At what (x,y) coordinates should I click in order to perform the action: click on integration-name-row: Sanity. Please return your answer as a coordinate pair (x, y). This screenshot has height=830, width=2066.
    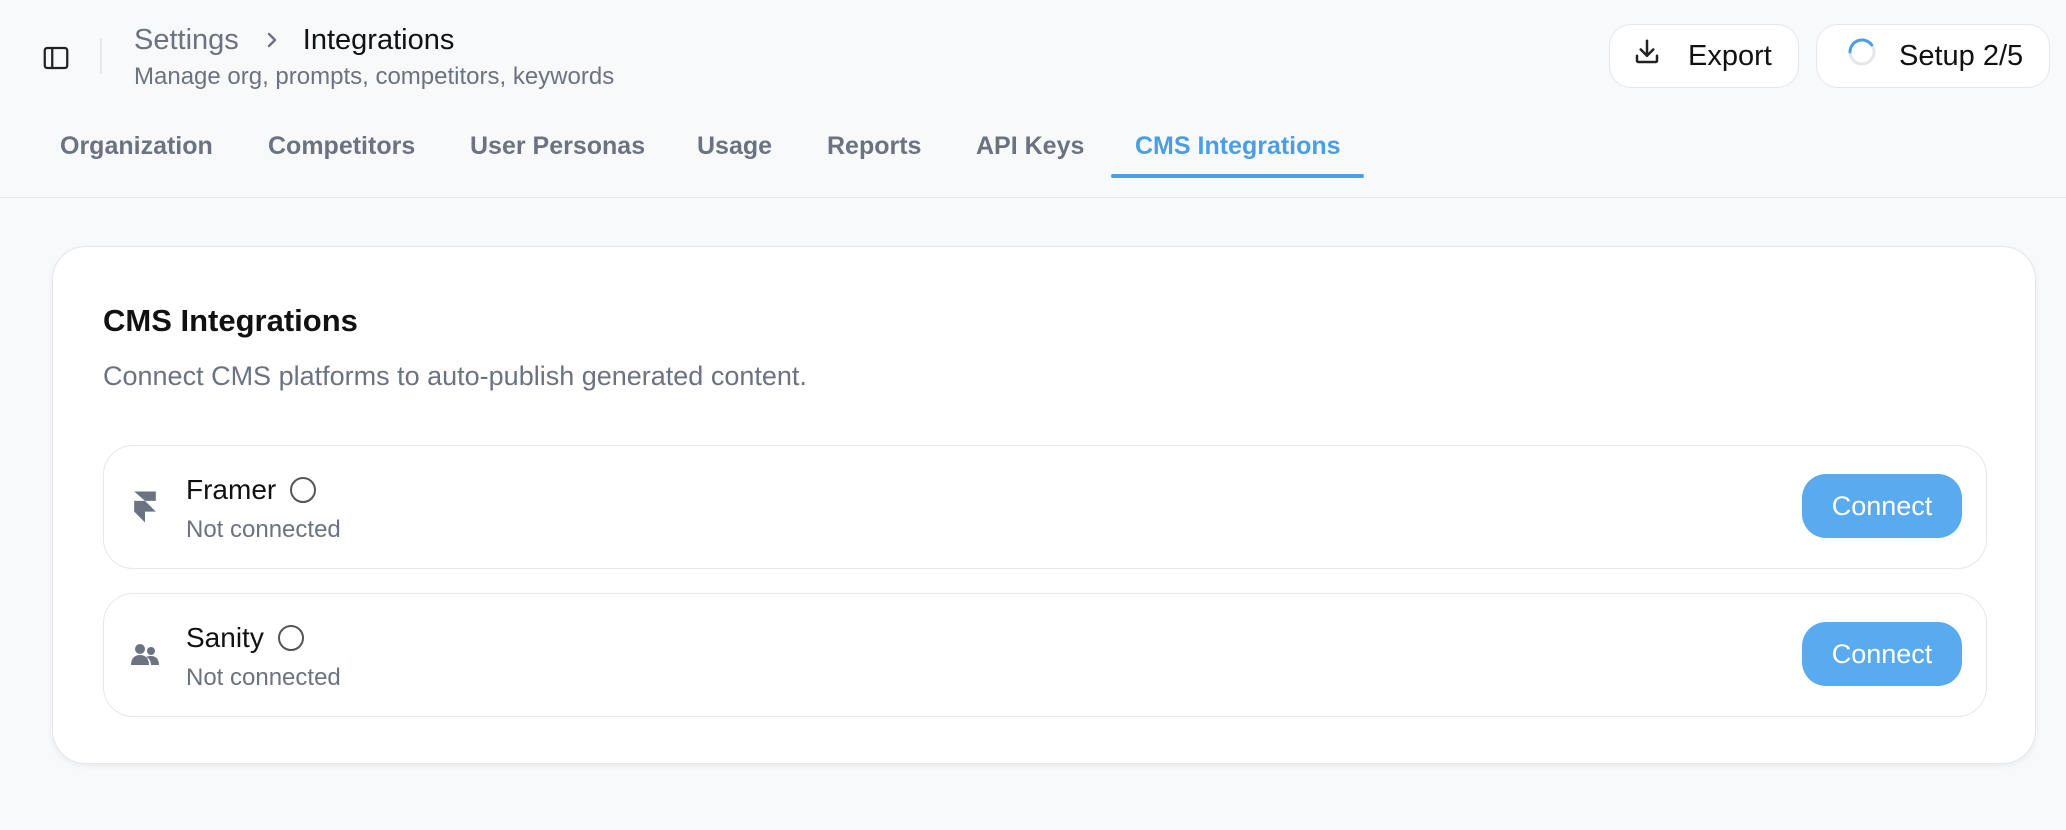
    Looking at the image, I should click on (245, 638).